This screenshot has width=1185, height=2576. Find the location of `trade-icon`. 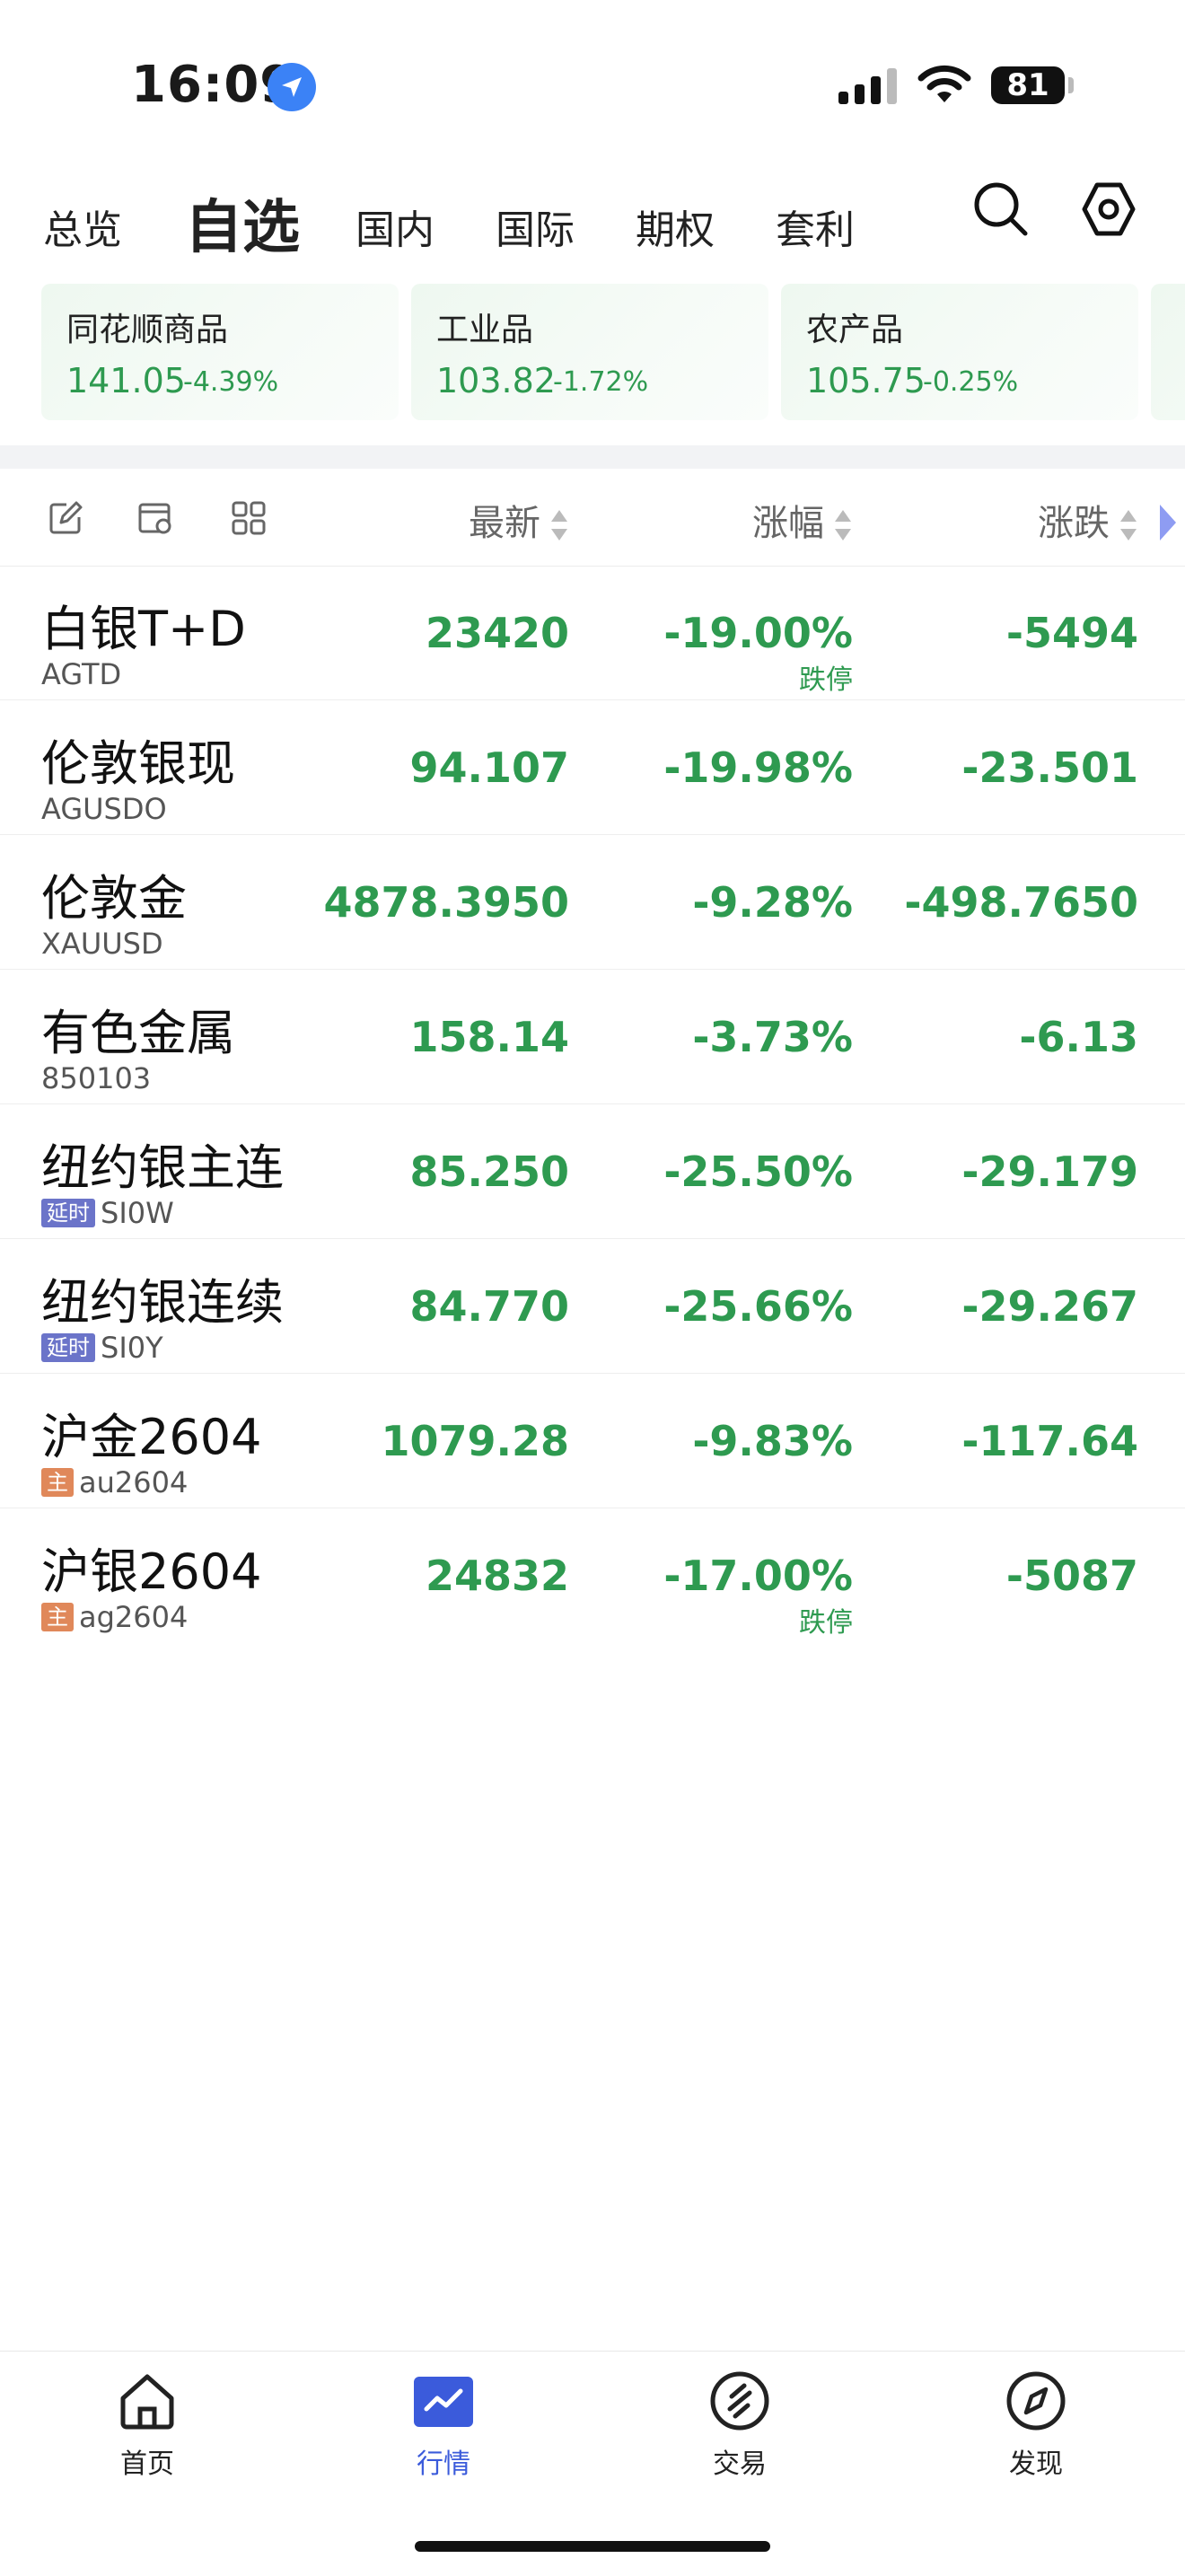

trade-icon is located at coordinates (739, 2401).